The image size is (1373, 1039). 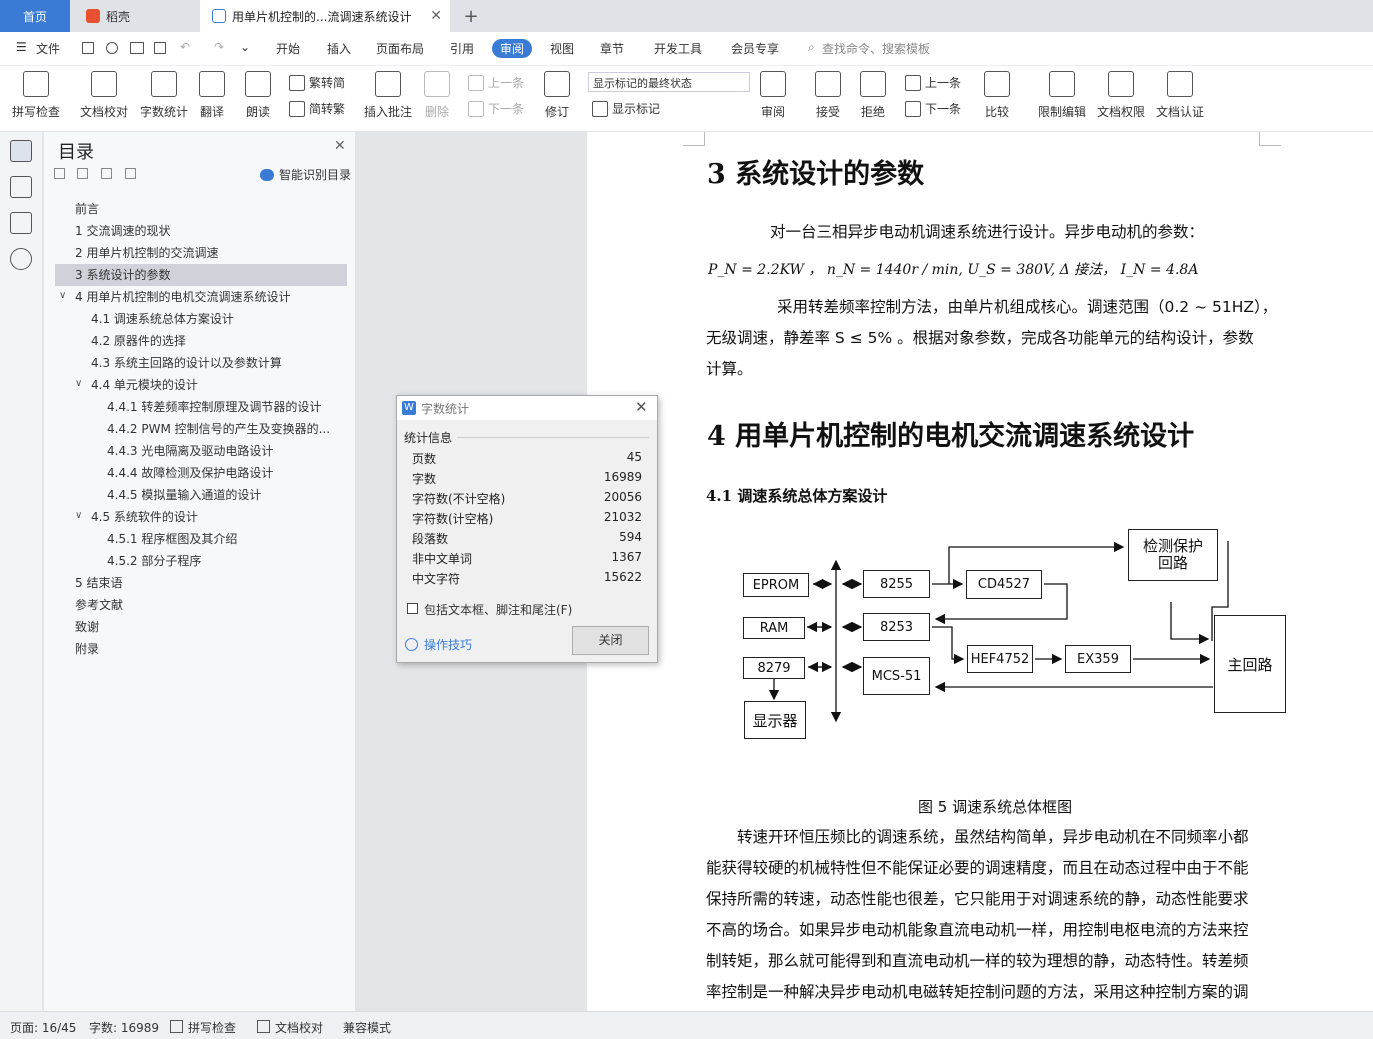 What do you see at coordinates (201, 517) in the screenshot?
I see `toc-item: 4.5 系统软件的设计` at bounding box center [201, 517].